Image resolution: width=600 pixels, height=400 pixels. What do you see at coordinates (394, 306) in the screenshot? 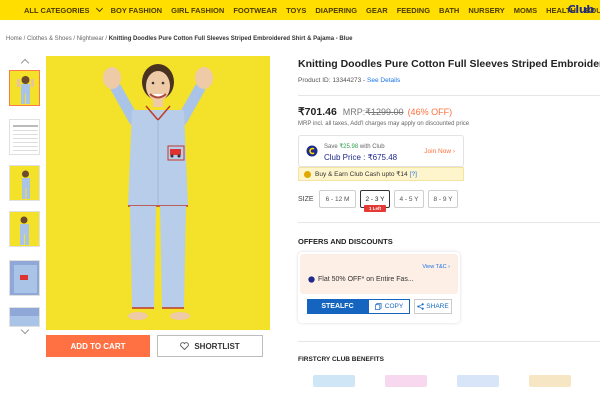
I see `copy-label: COPY` at bounding box center [394, 306].